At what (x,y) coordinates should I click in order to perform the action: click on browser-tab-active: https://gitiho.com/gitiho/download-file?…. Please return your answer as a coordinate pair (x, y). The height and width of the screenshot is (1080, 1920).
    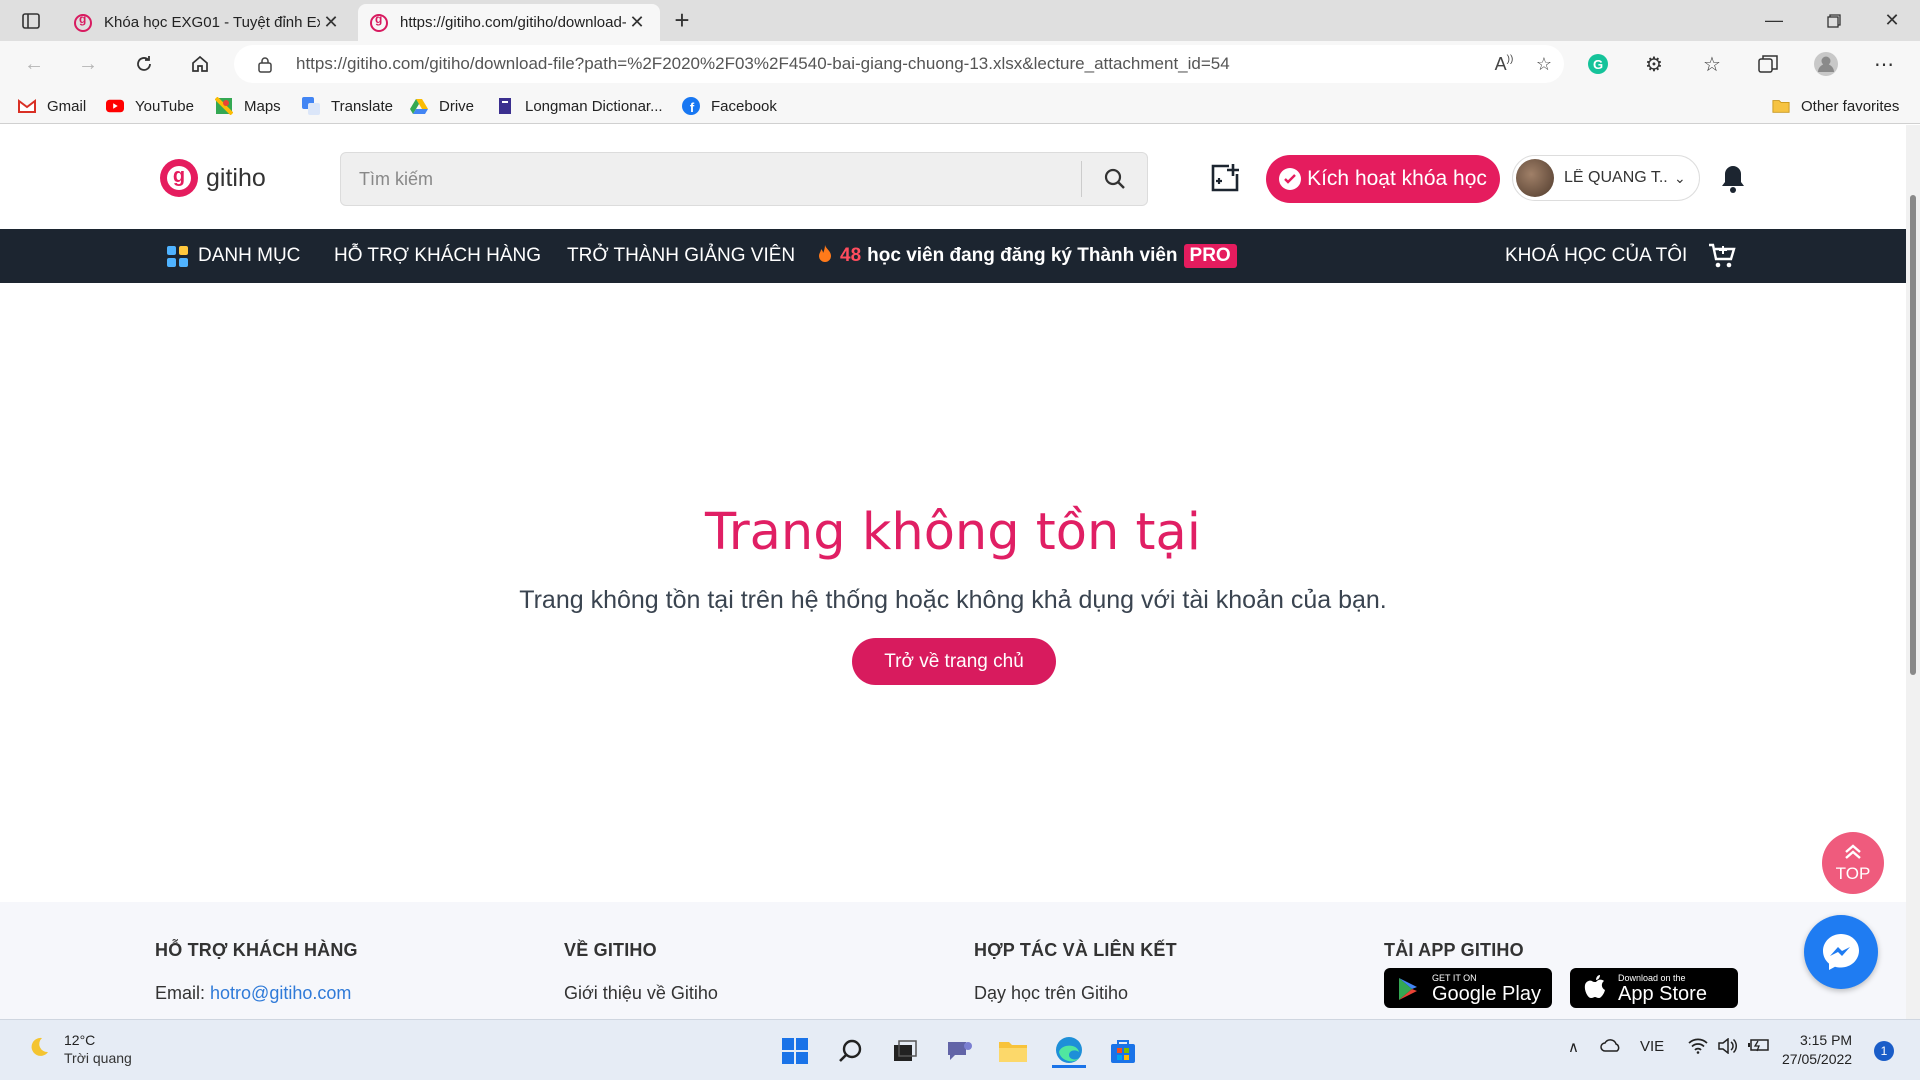
    Looking at the image, I should click on (509, 22).